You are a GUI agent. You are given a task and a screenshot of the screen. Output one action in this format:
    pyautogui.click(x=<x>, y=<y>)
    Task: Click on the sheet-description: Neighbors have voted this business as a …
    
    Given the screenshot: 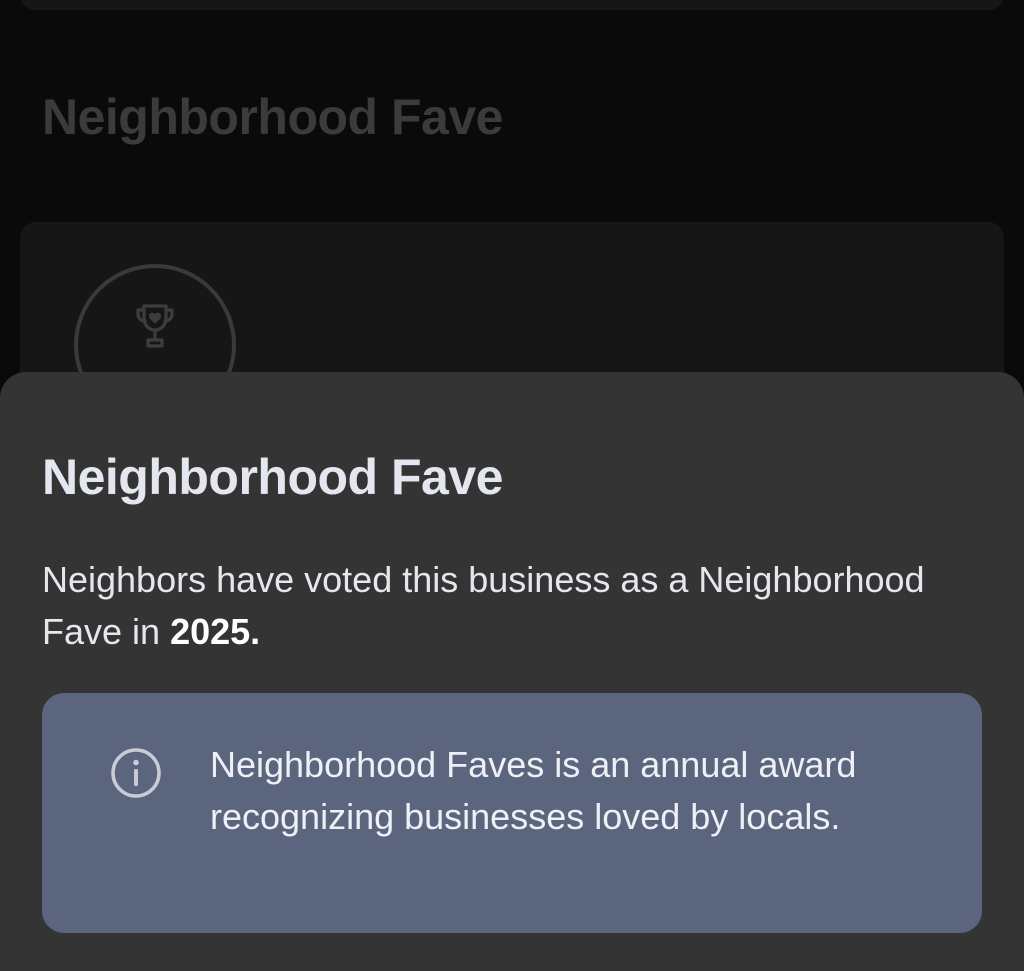 What is the action you would take?
    pyautogui.click(x=492, y=606)
    